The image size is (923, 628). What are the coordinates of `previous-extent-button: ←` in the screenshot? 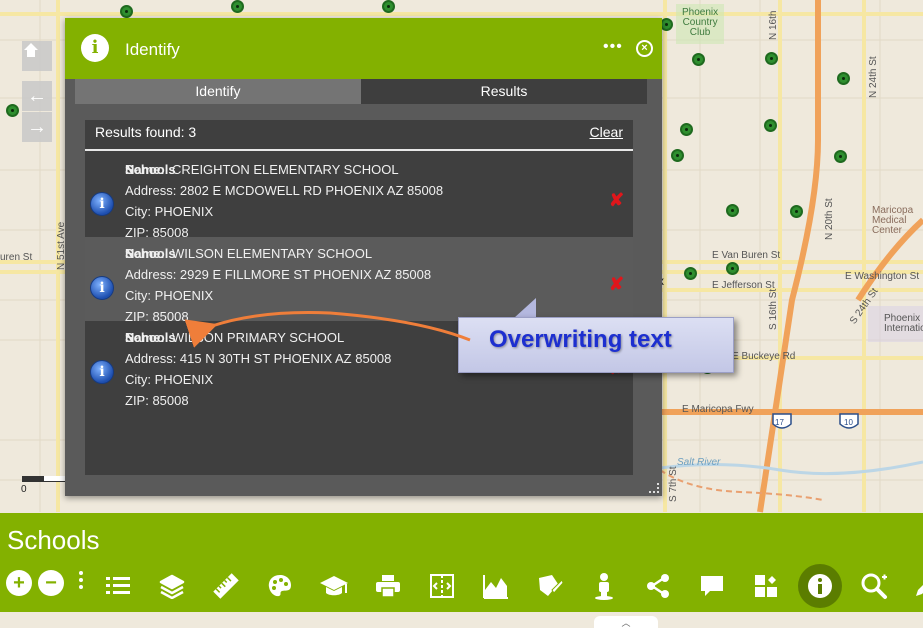 It's located at (37, 96).